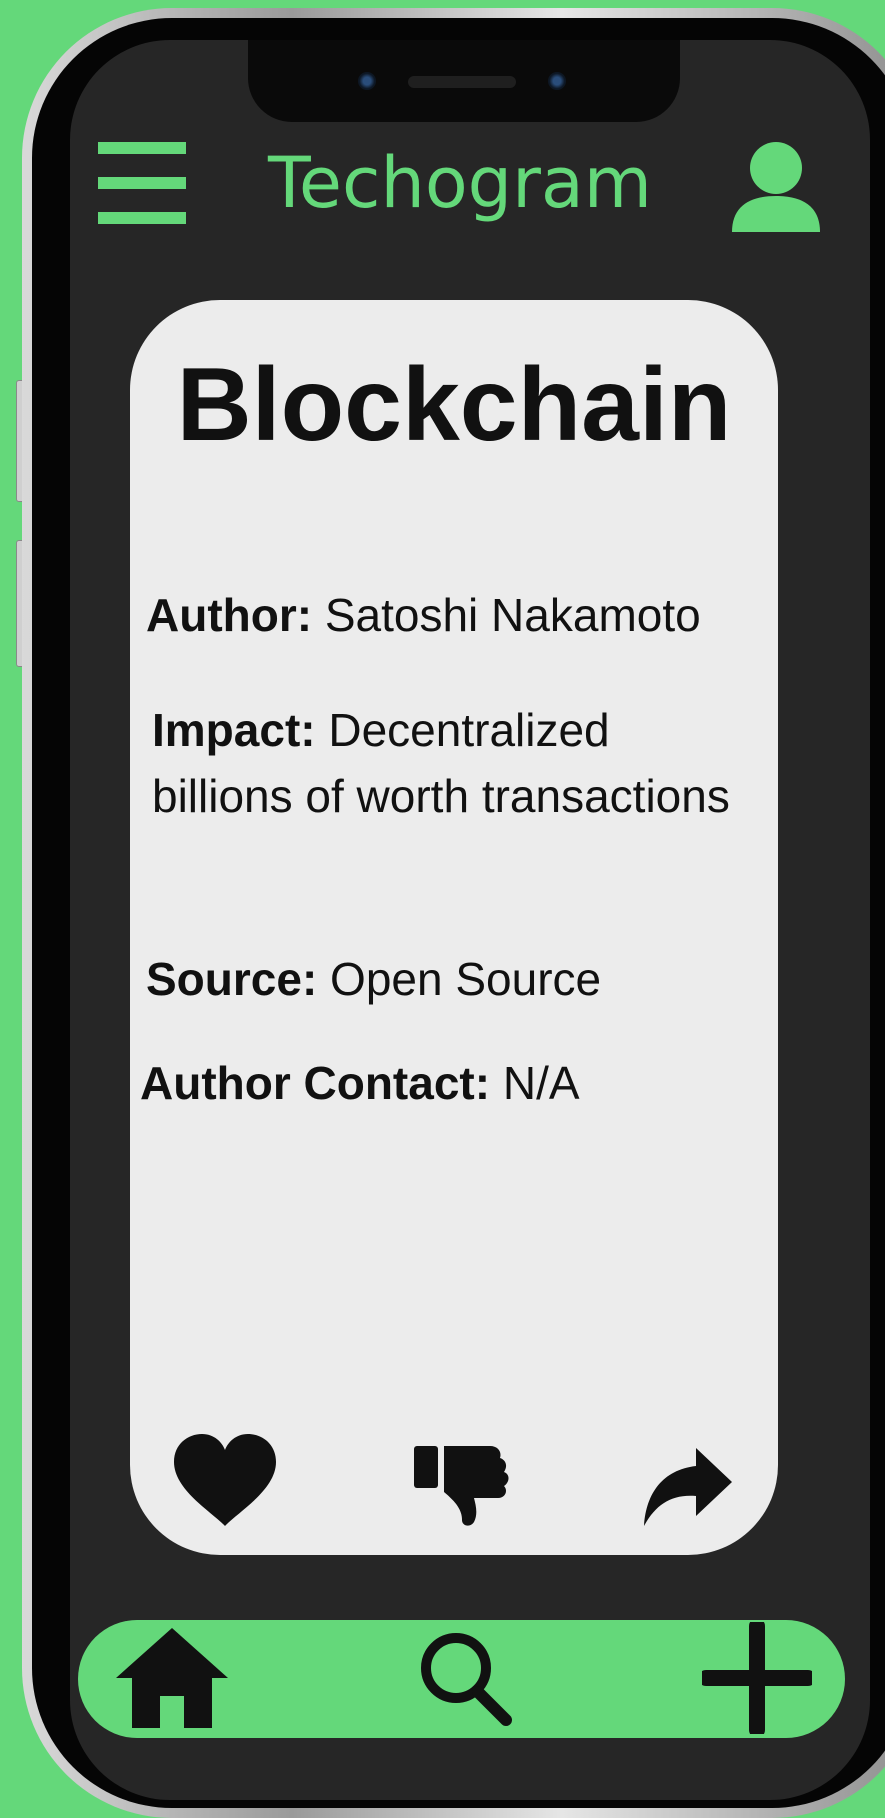  I want to click on app-title: Techogram, so click(460, 183).